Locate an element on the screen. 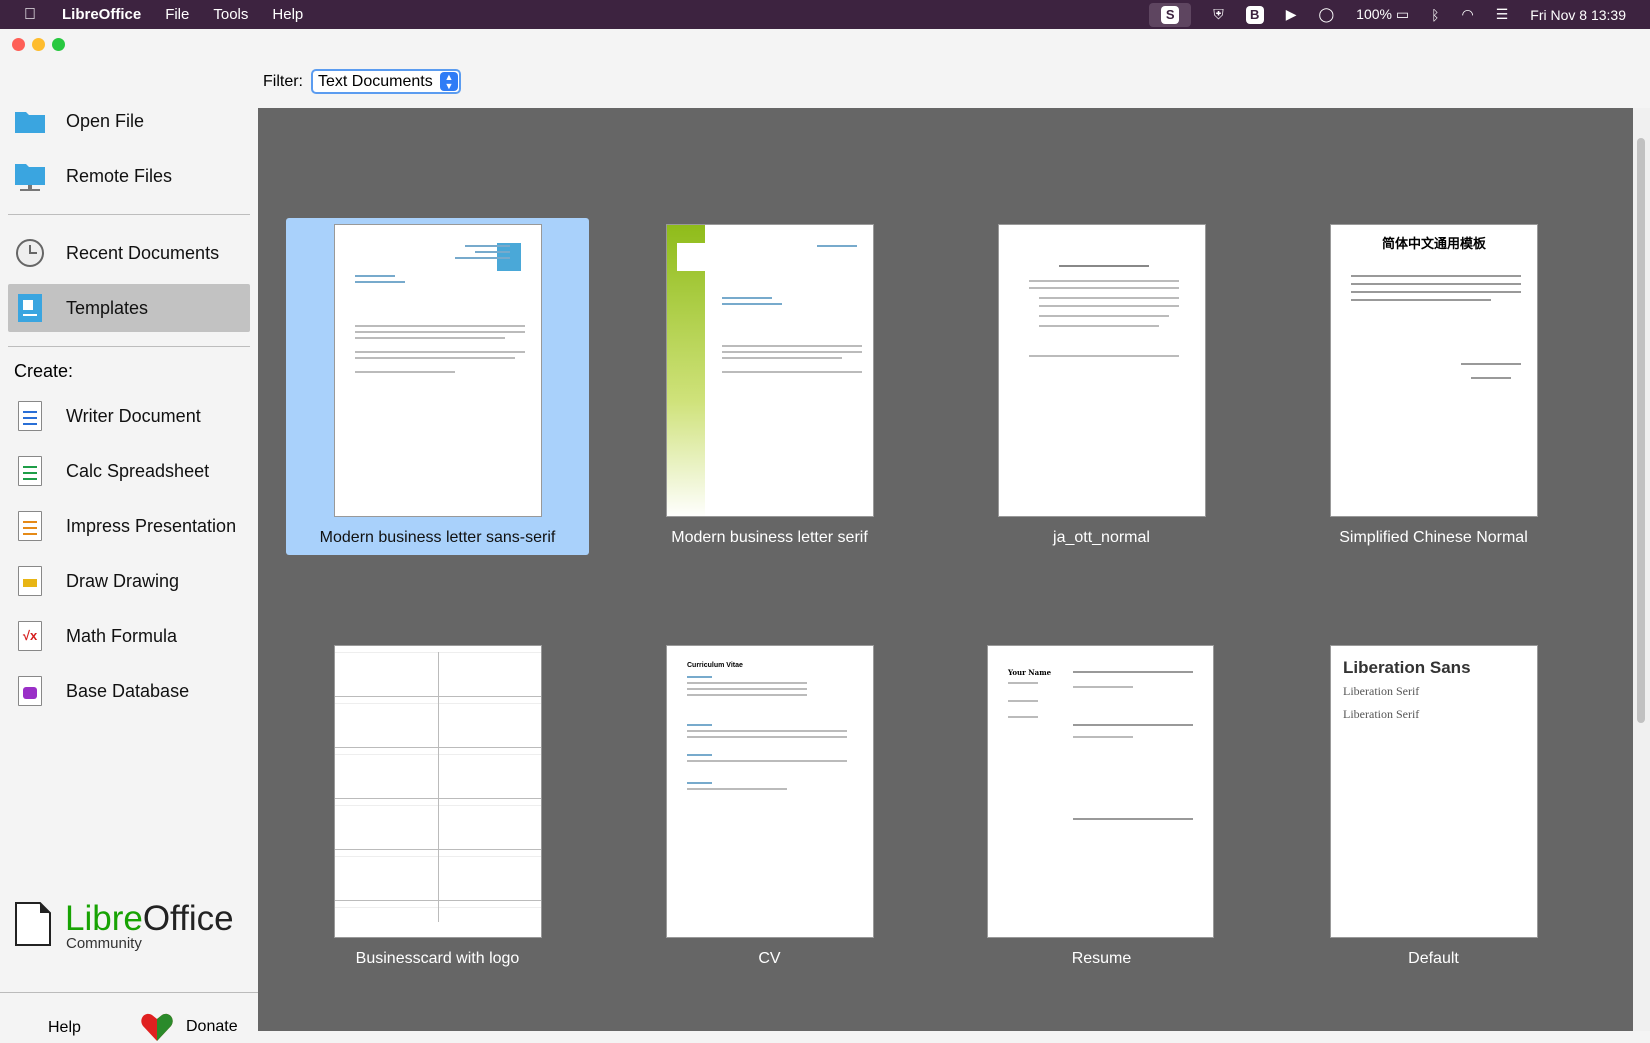 Image resolution: width=1650 pixels, height=1043 pixels. donate-heart-icon is located at coordinates (157, 1027).